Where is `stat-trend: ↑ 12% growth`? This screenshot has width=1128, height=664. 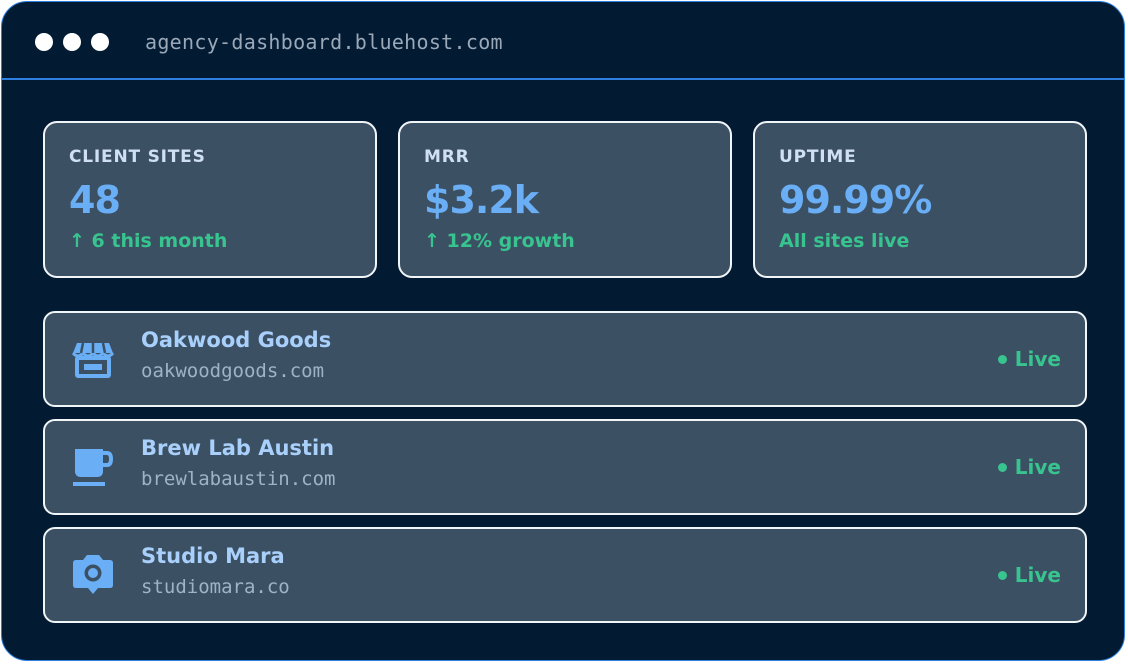 stat-trend: ↑ 12% growth is located at coordinates (499, 241).